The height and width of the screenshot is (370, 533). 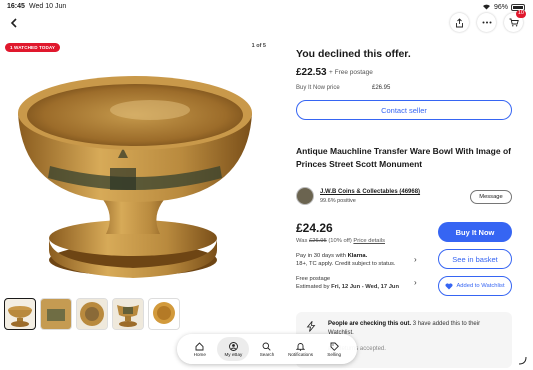 What do you see at coordinates (334, 354) in the screenshot?
I see `tab-label: Selling` at bounding box center [334, 354].